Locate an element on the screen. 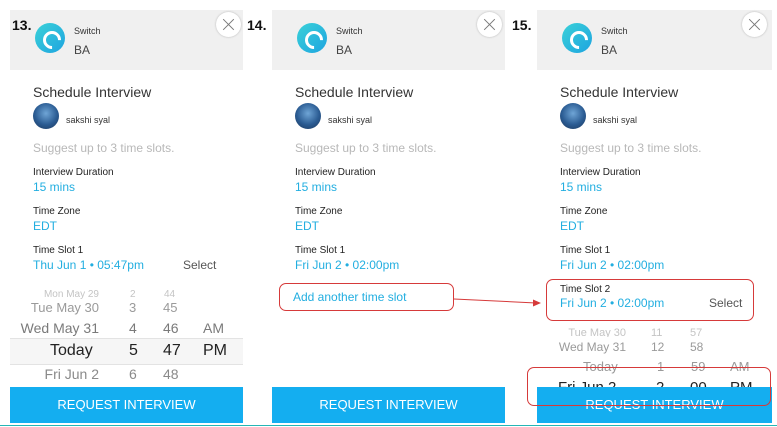 Image resolution: width=777 pixels, height=427 pixels. step-number: 15. is located at coordinates (522, 25).